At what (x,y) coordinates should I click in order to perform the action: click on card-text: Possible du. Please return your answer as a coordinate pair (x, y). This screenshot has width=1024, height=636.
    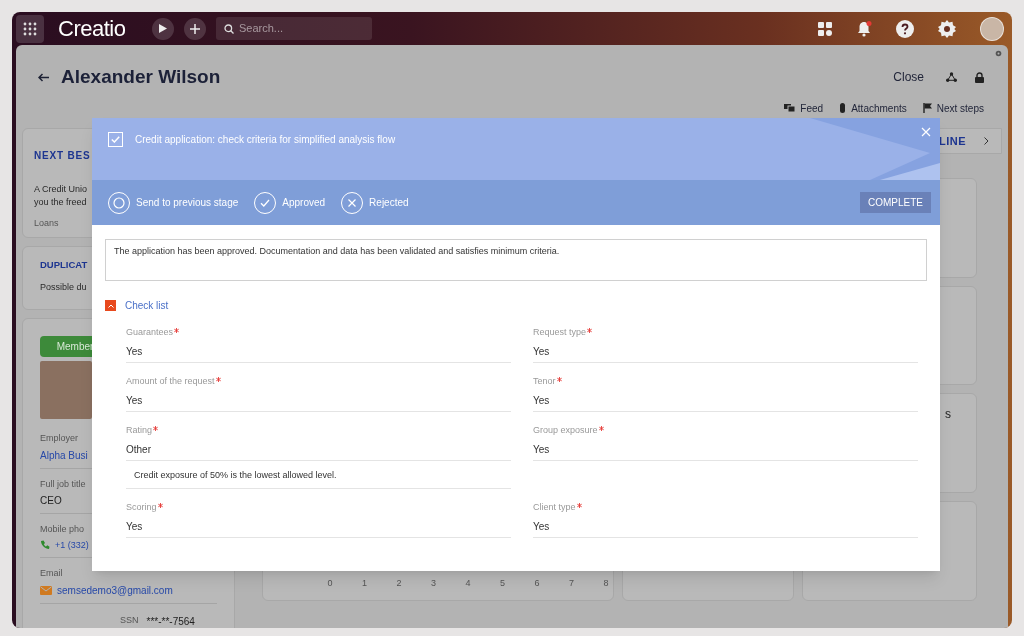
    Looking at the image, I should click on (63, 288).